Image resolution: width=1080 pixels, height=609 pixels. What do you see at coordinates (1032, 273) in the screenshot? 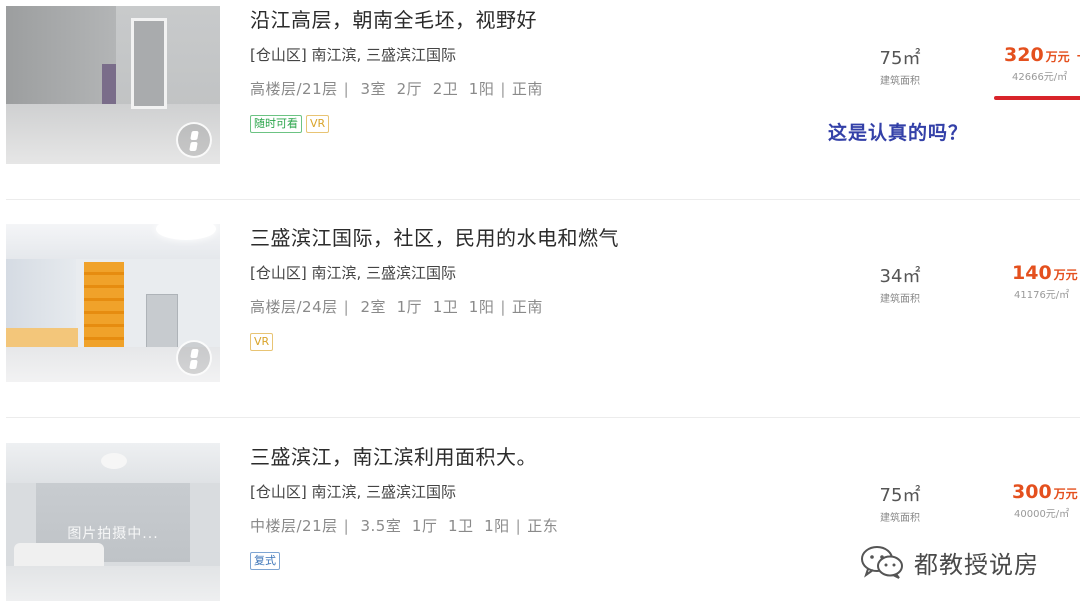
I see `price-total-value: 140` at bounding box center [1032, 273].